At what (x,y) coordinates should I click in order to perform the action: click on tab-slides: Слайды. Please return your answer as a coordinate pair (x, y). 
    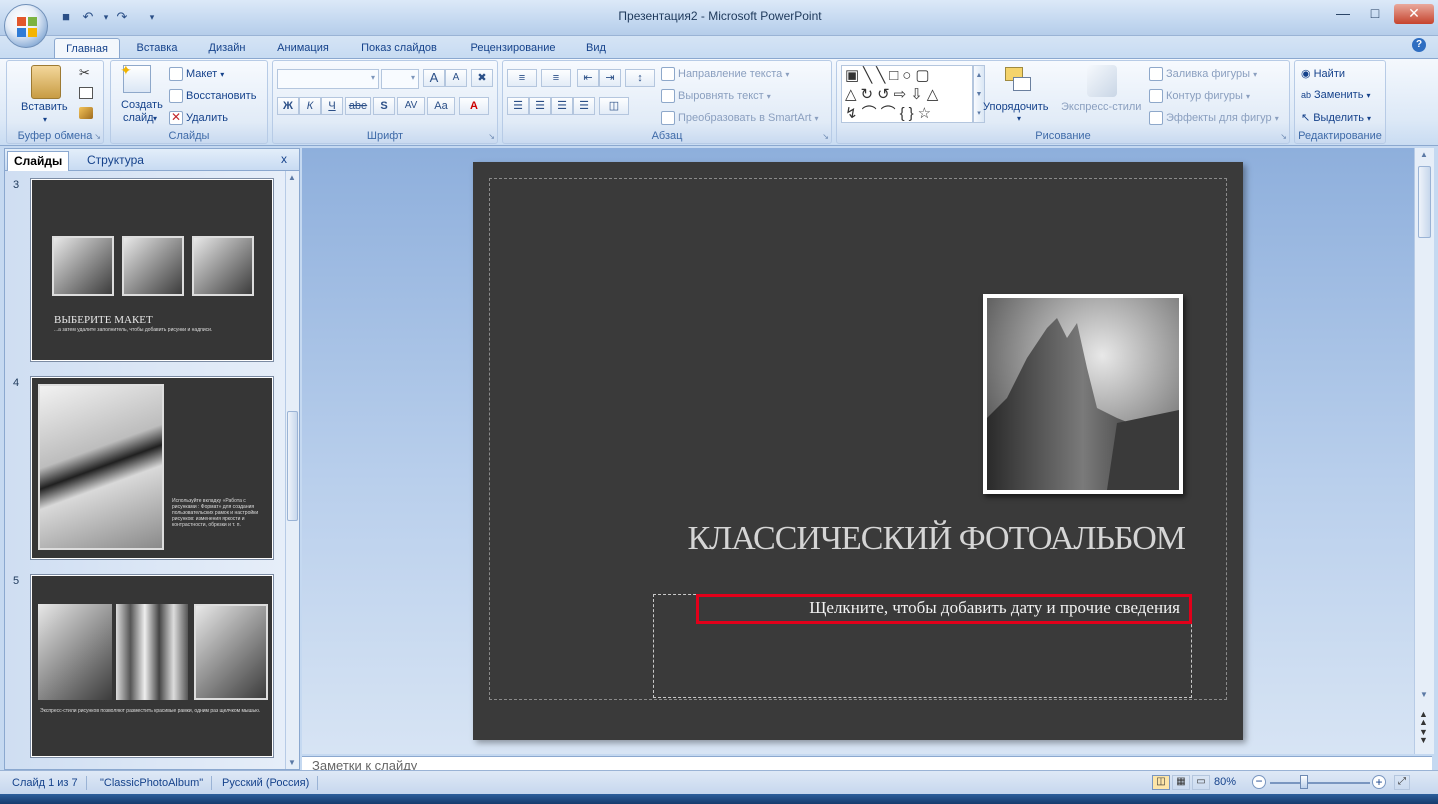
    Looking at the image, I should click on (38, 161).